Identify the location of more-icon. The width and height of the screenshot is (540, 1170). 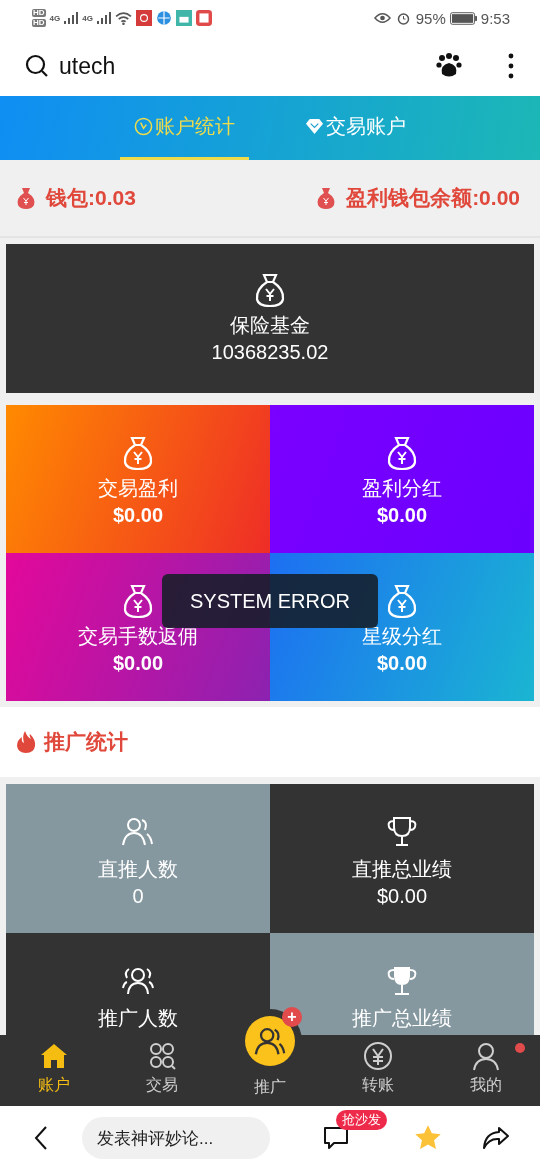
(511, 66).